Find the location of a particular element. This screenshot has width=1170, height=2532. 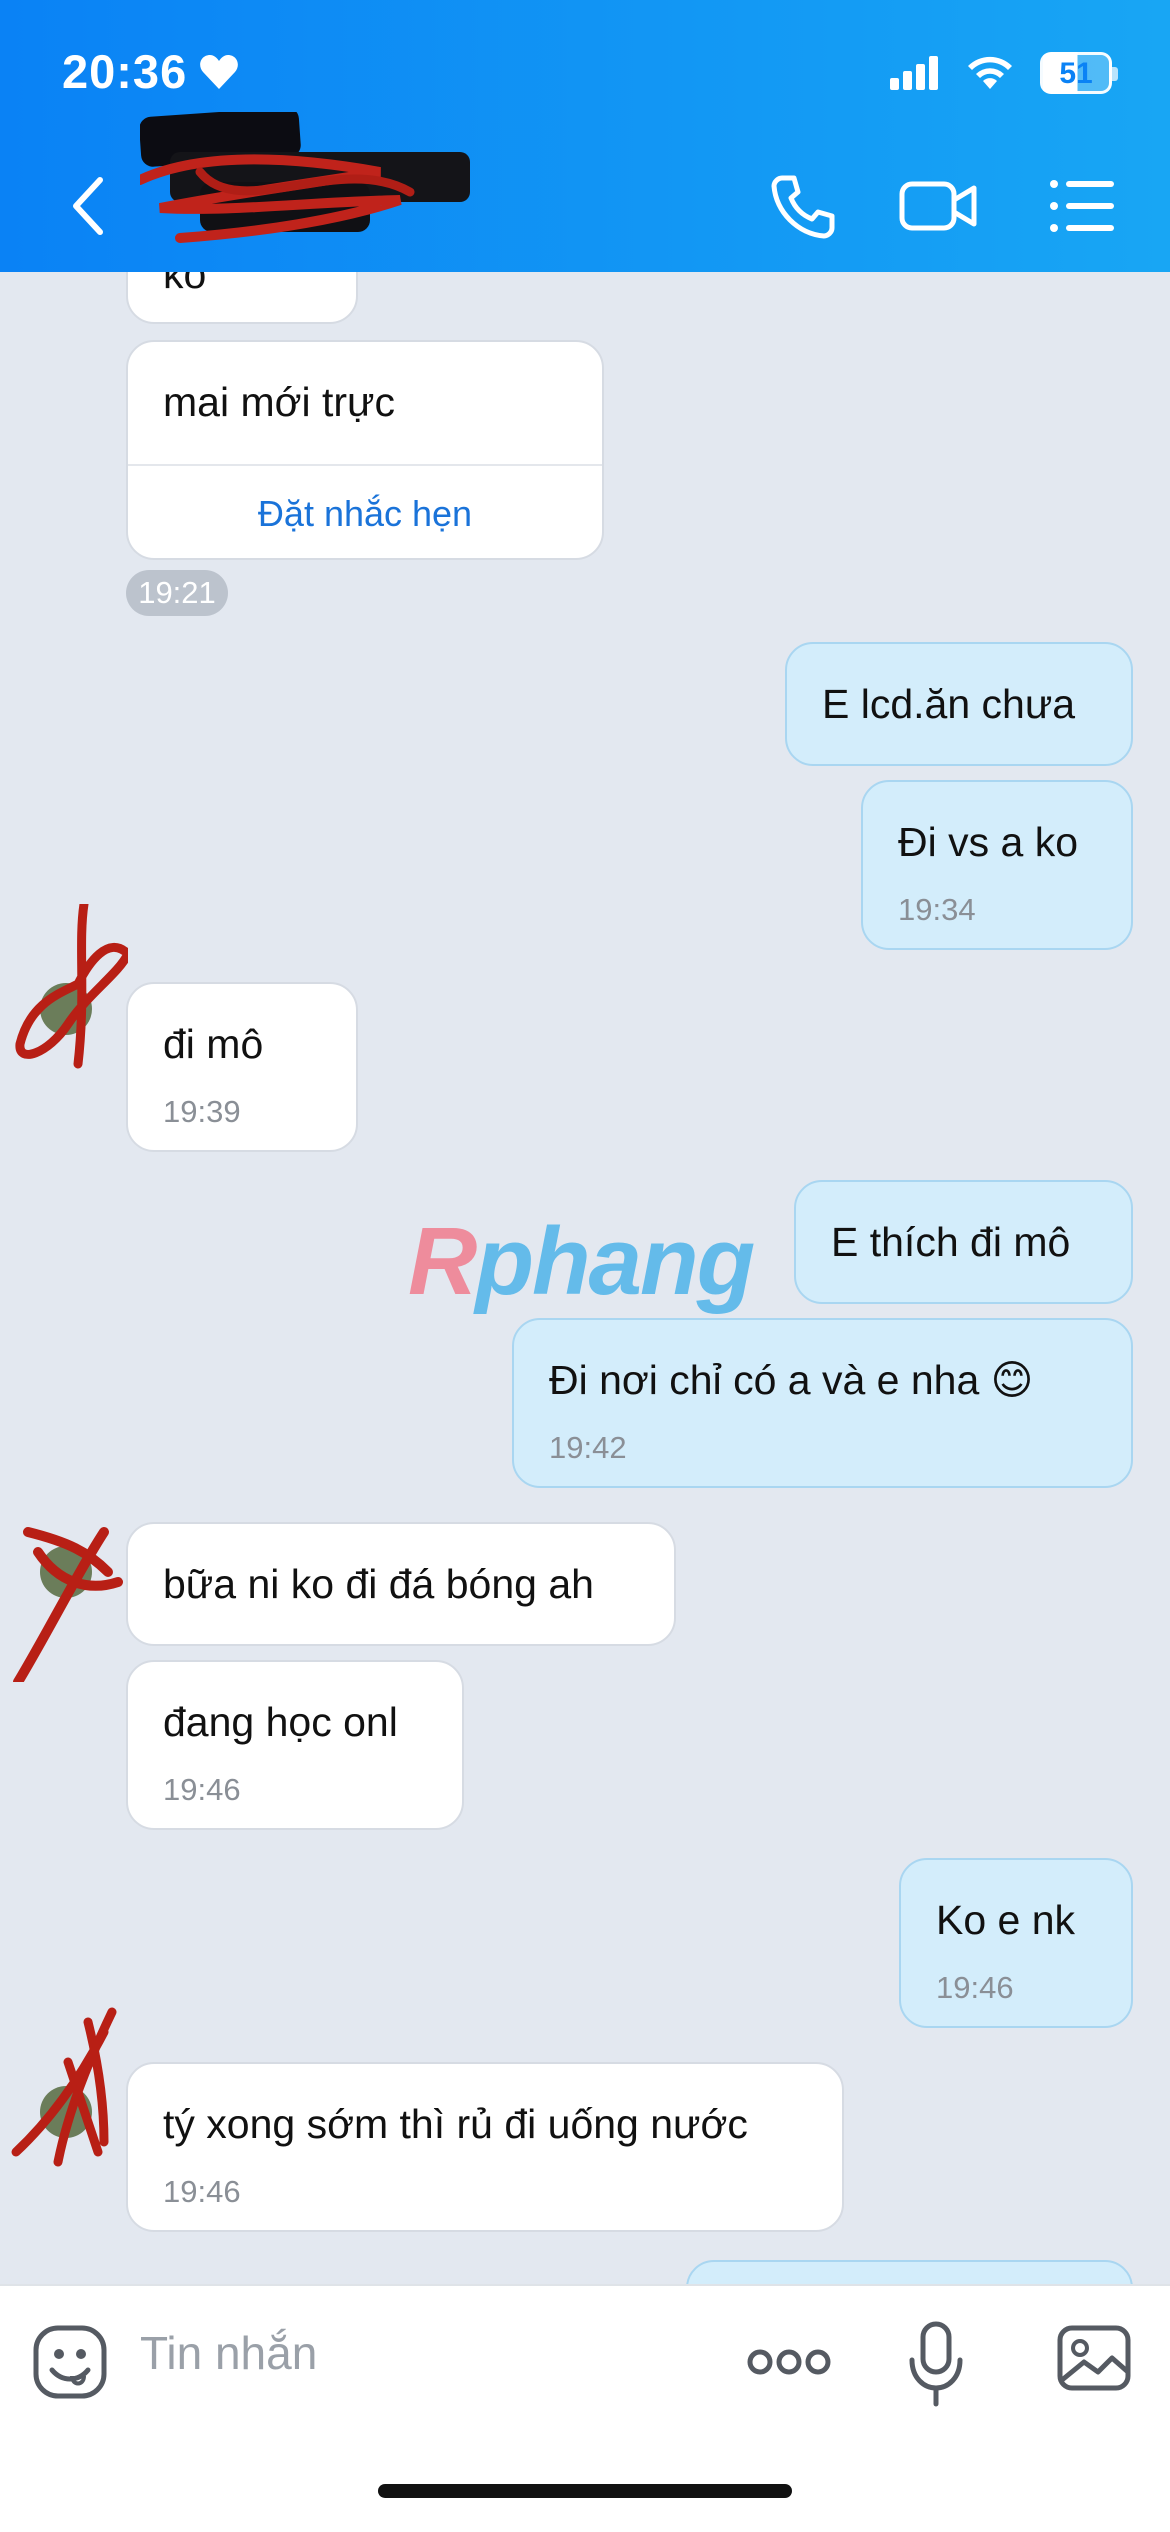

message-time: 19:39 is located at coordinates (202, 1111).